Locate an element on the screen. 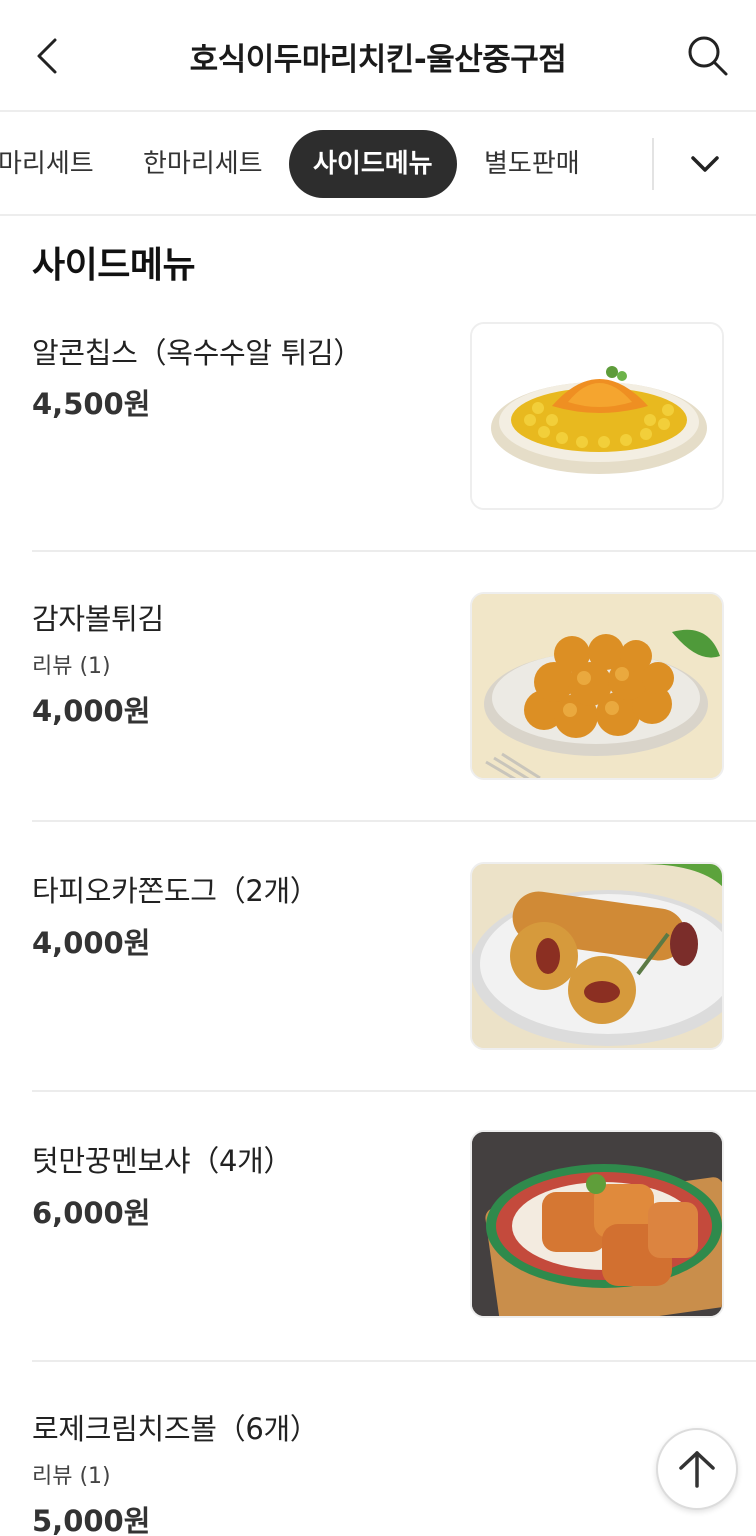  scroll-to-top-button is located at coordinates (697, 1469).